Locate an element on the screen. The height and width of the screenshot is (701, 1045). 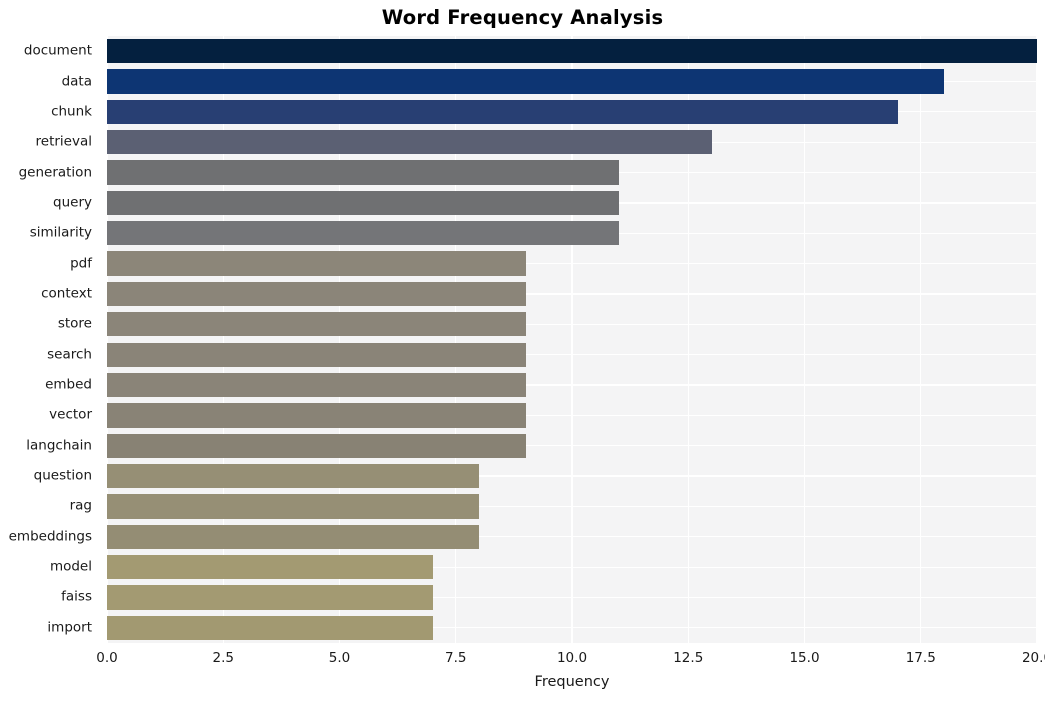
y-tick-label-vector: vector is located at coordinates (70, 414).